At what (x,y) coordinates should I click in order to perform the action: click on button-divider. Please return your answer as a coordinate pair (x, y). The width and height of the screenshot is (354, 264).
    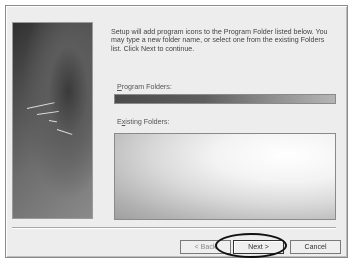
    Looking at the image, I should click on (174, 228).